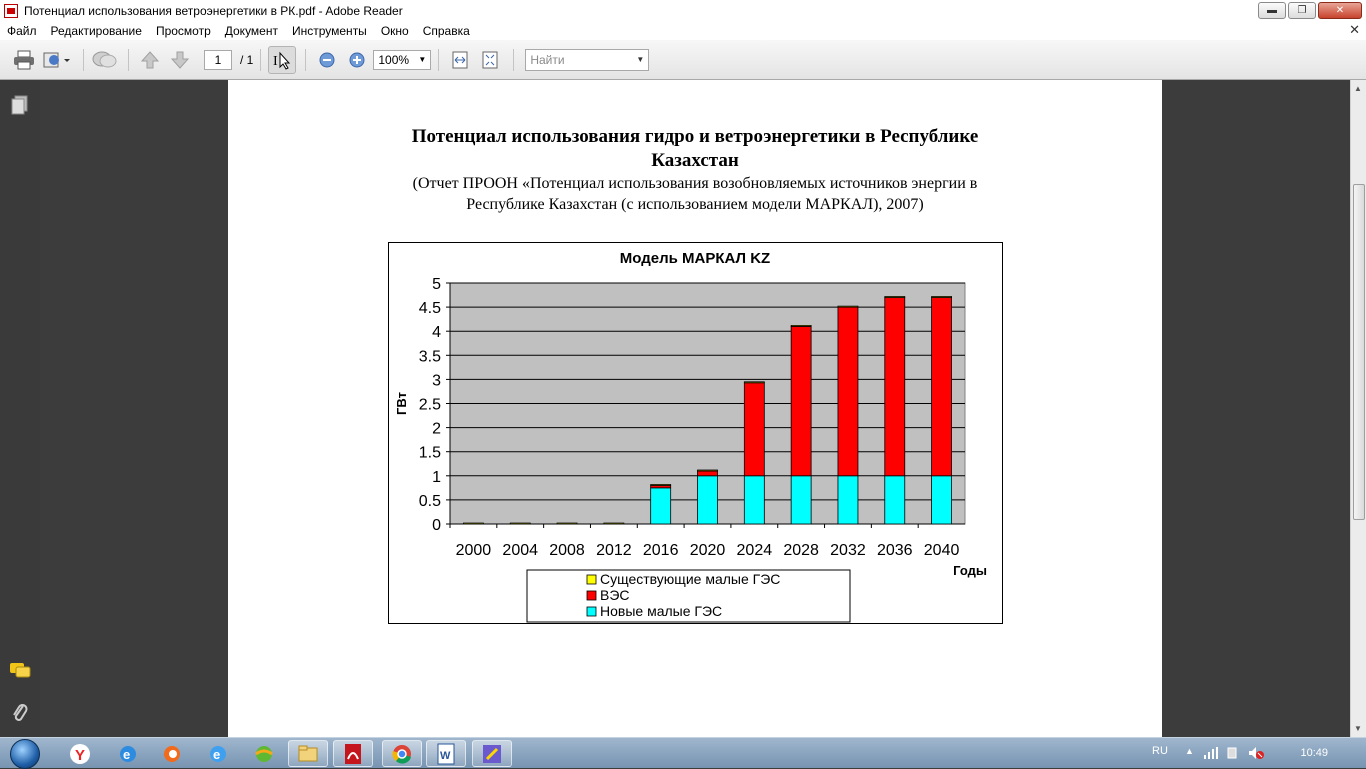  I want to click on share-review-icon, so click(56, 59).